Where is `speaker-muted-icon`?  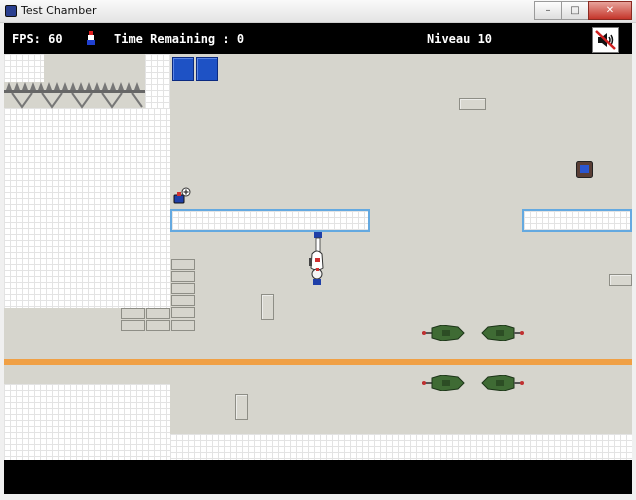 speaker-muted-icon is located at coordinates (605, 40).